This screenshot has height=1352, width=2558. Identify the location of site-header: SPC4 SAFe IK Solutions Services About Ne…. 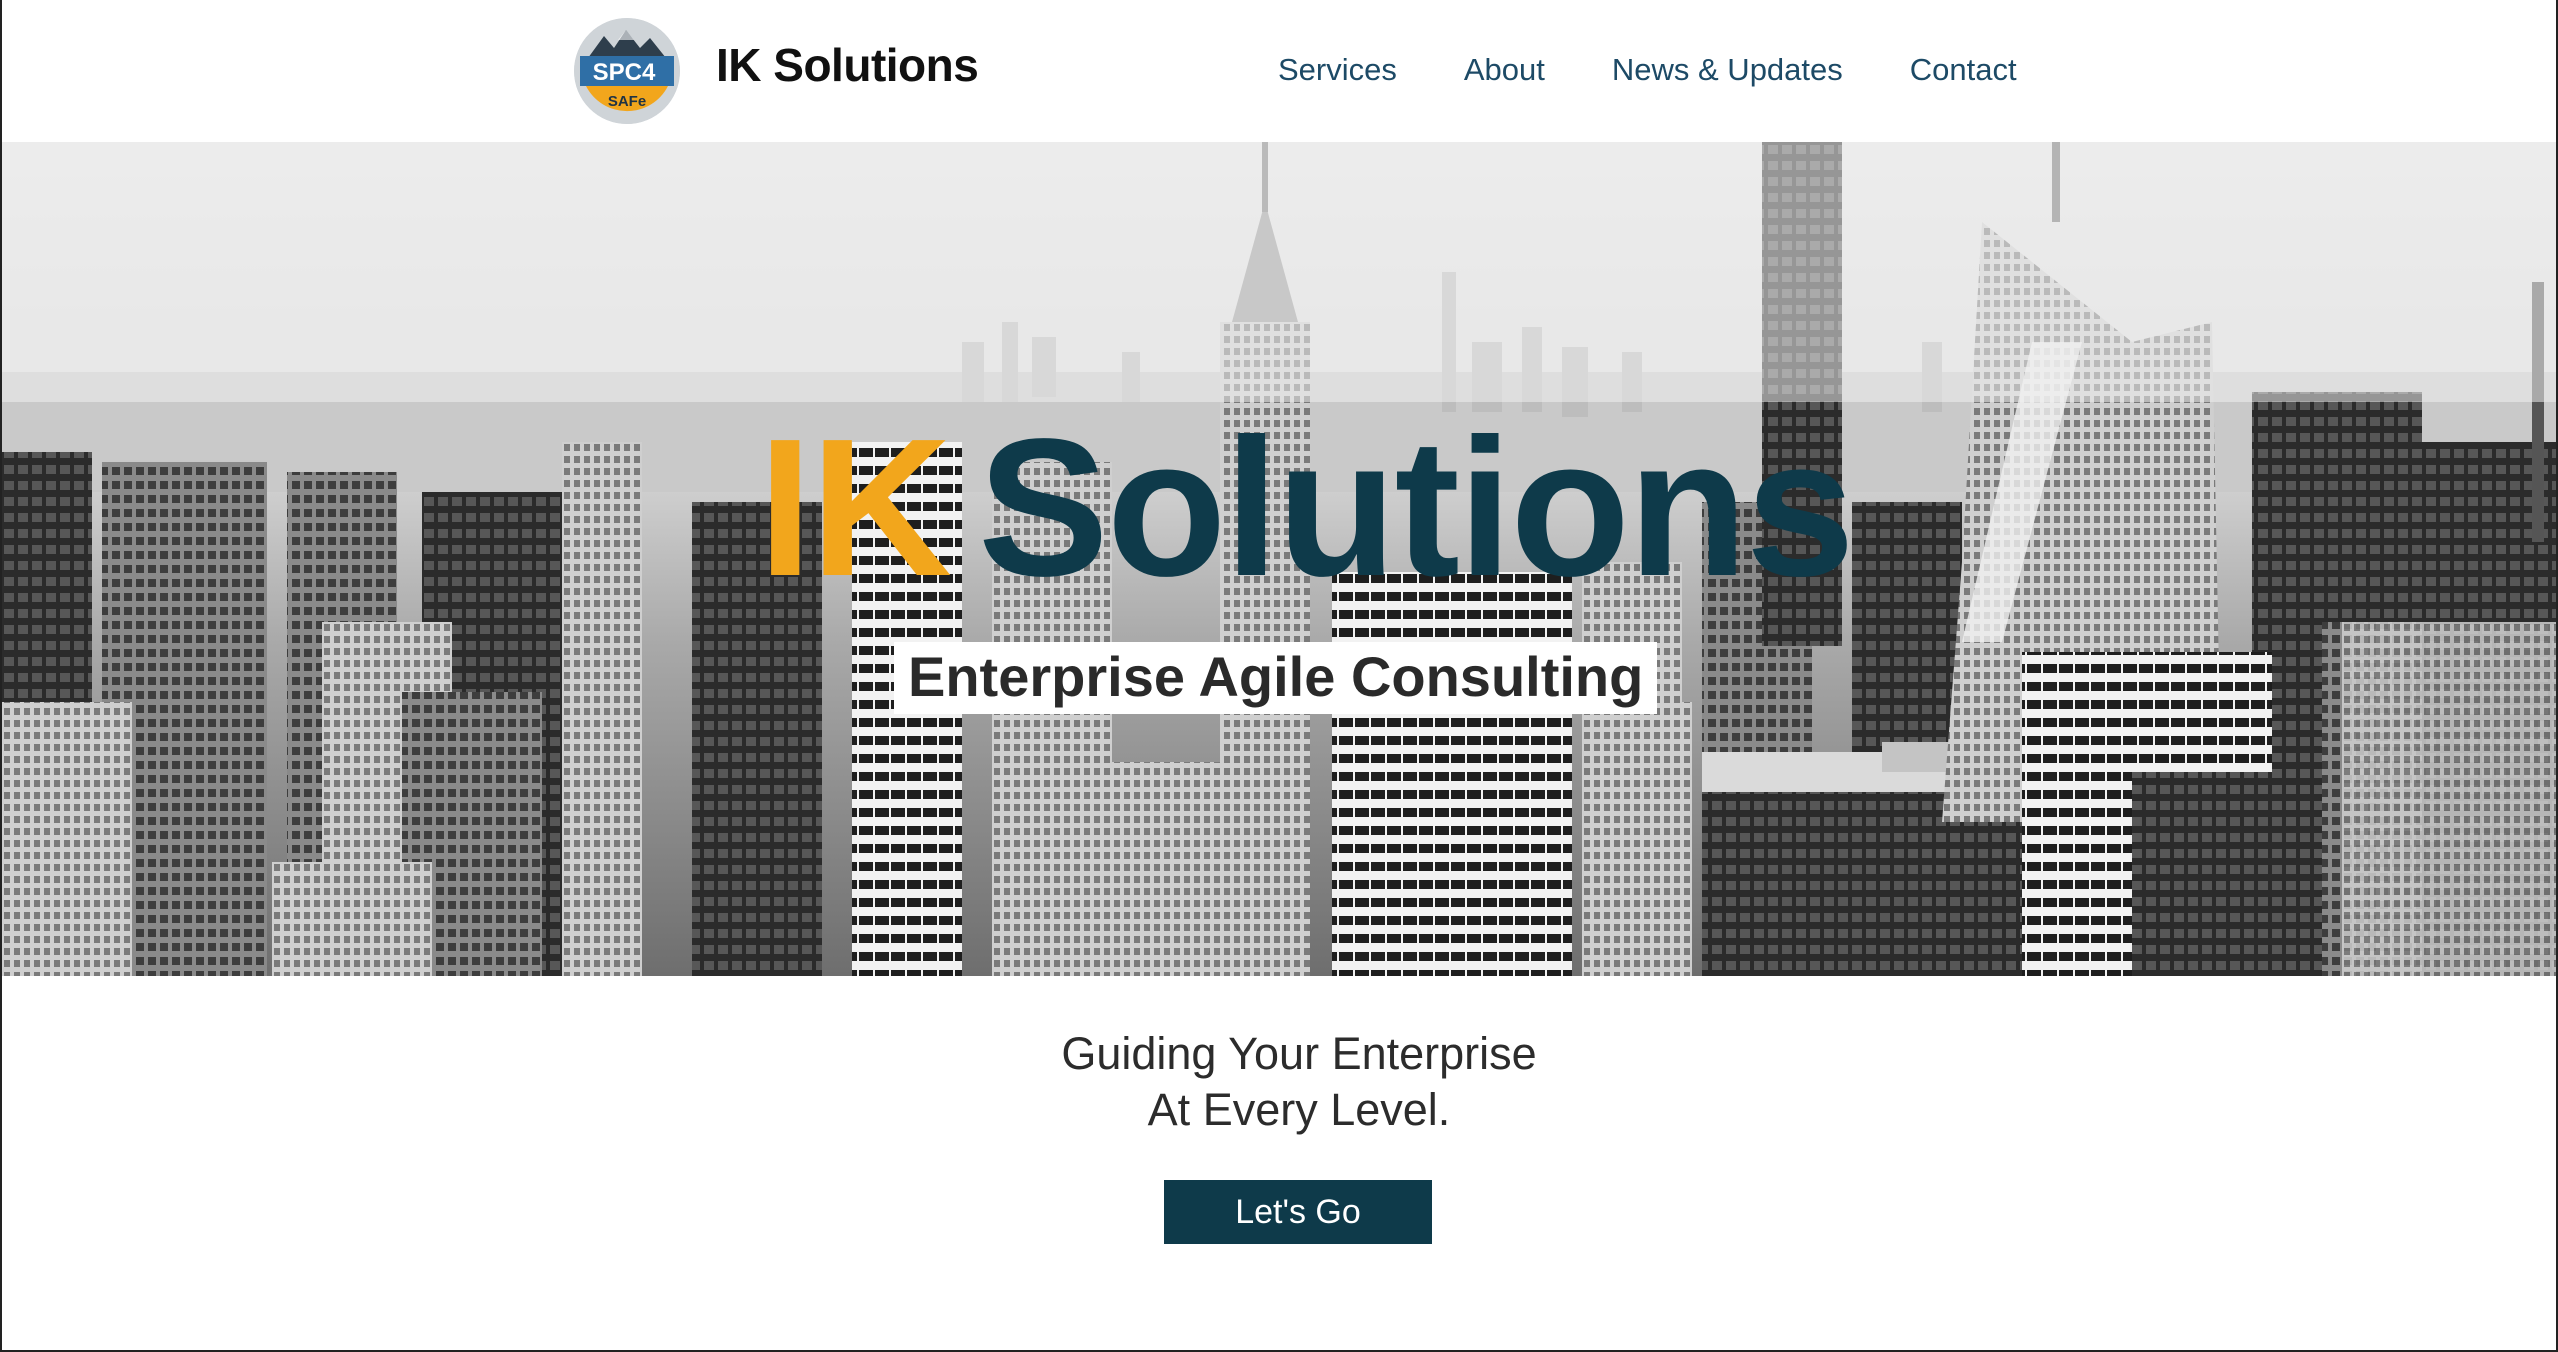
(1279, 71).